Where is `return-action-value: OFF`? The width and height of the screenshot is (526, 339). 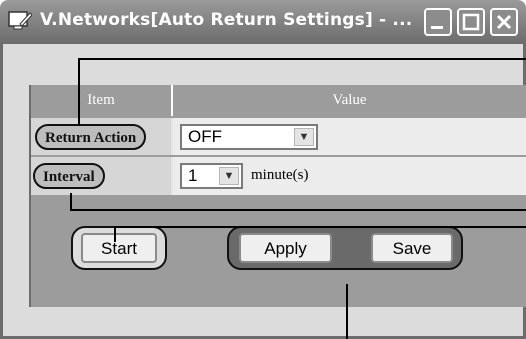
return-action-value: OFF is located at coordinates (205, 136).